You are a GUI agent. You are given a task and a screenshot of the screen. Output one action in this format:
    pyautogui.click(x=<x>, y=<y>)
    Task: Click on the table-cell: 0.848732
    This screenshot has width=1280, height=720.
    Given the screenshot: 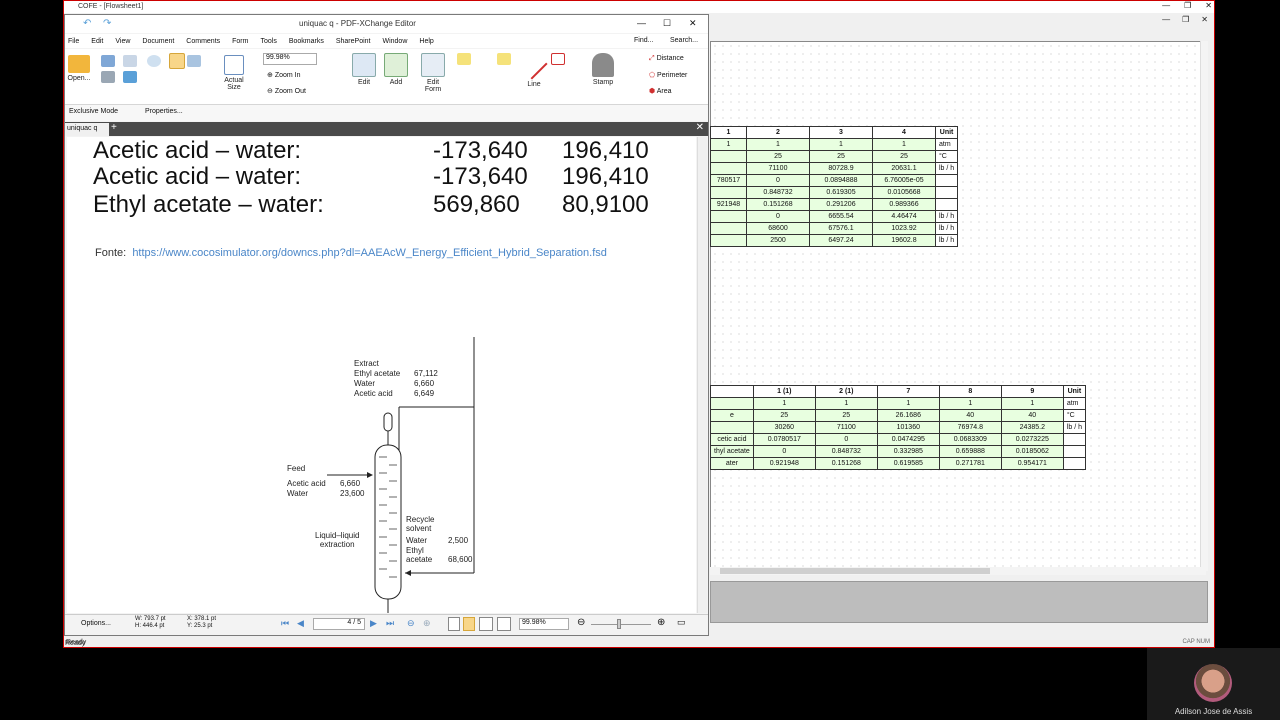 What is the action you would take?
    pyautogui.click(x=778, y=192)
    